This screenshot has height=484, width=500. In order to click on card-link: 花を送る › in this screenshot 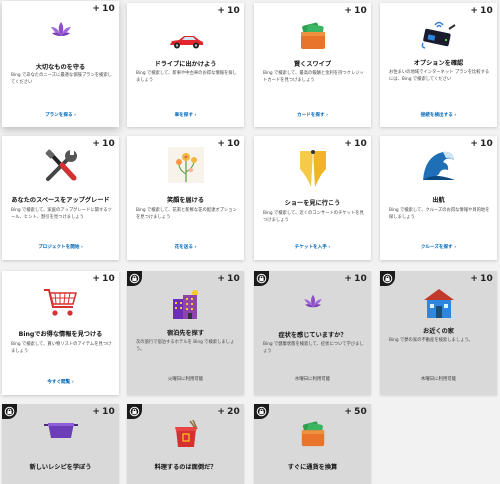, I will do `click(185, 247)`.